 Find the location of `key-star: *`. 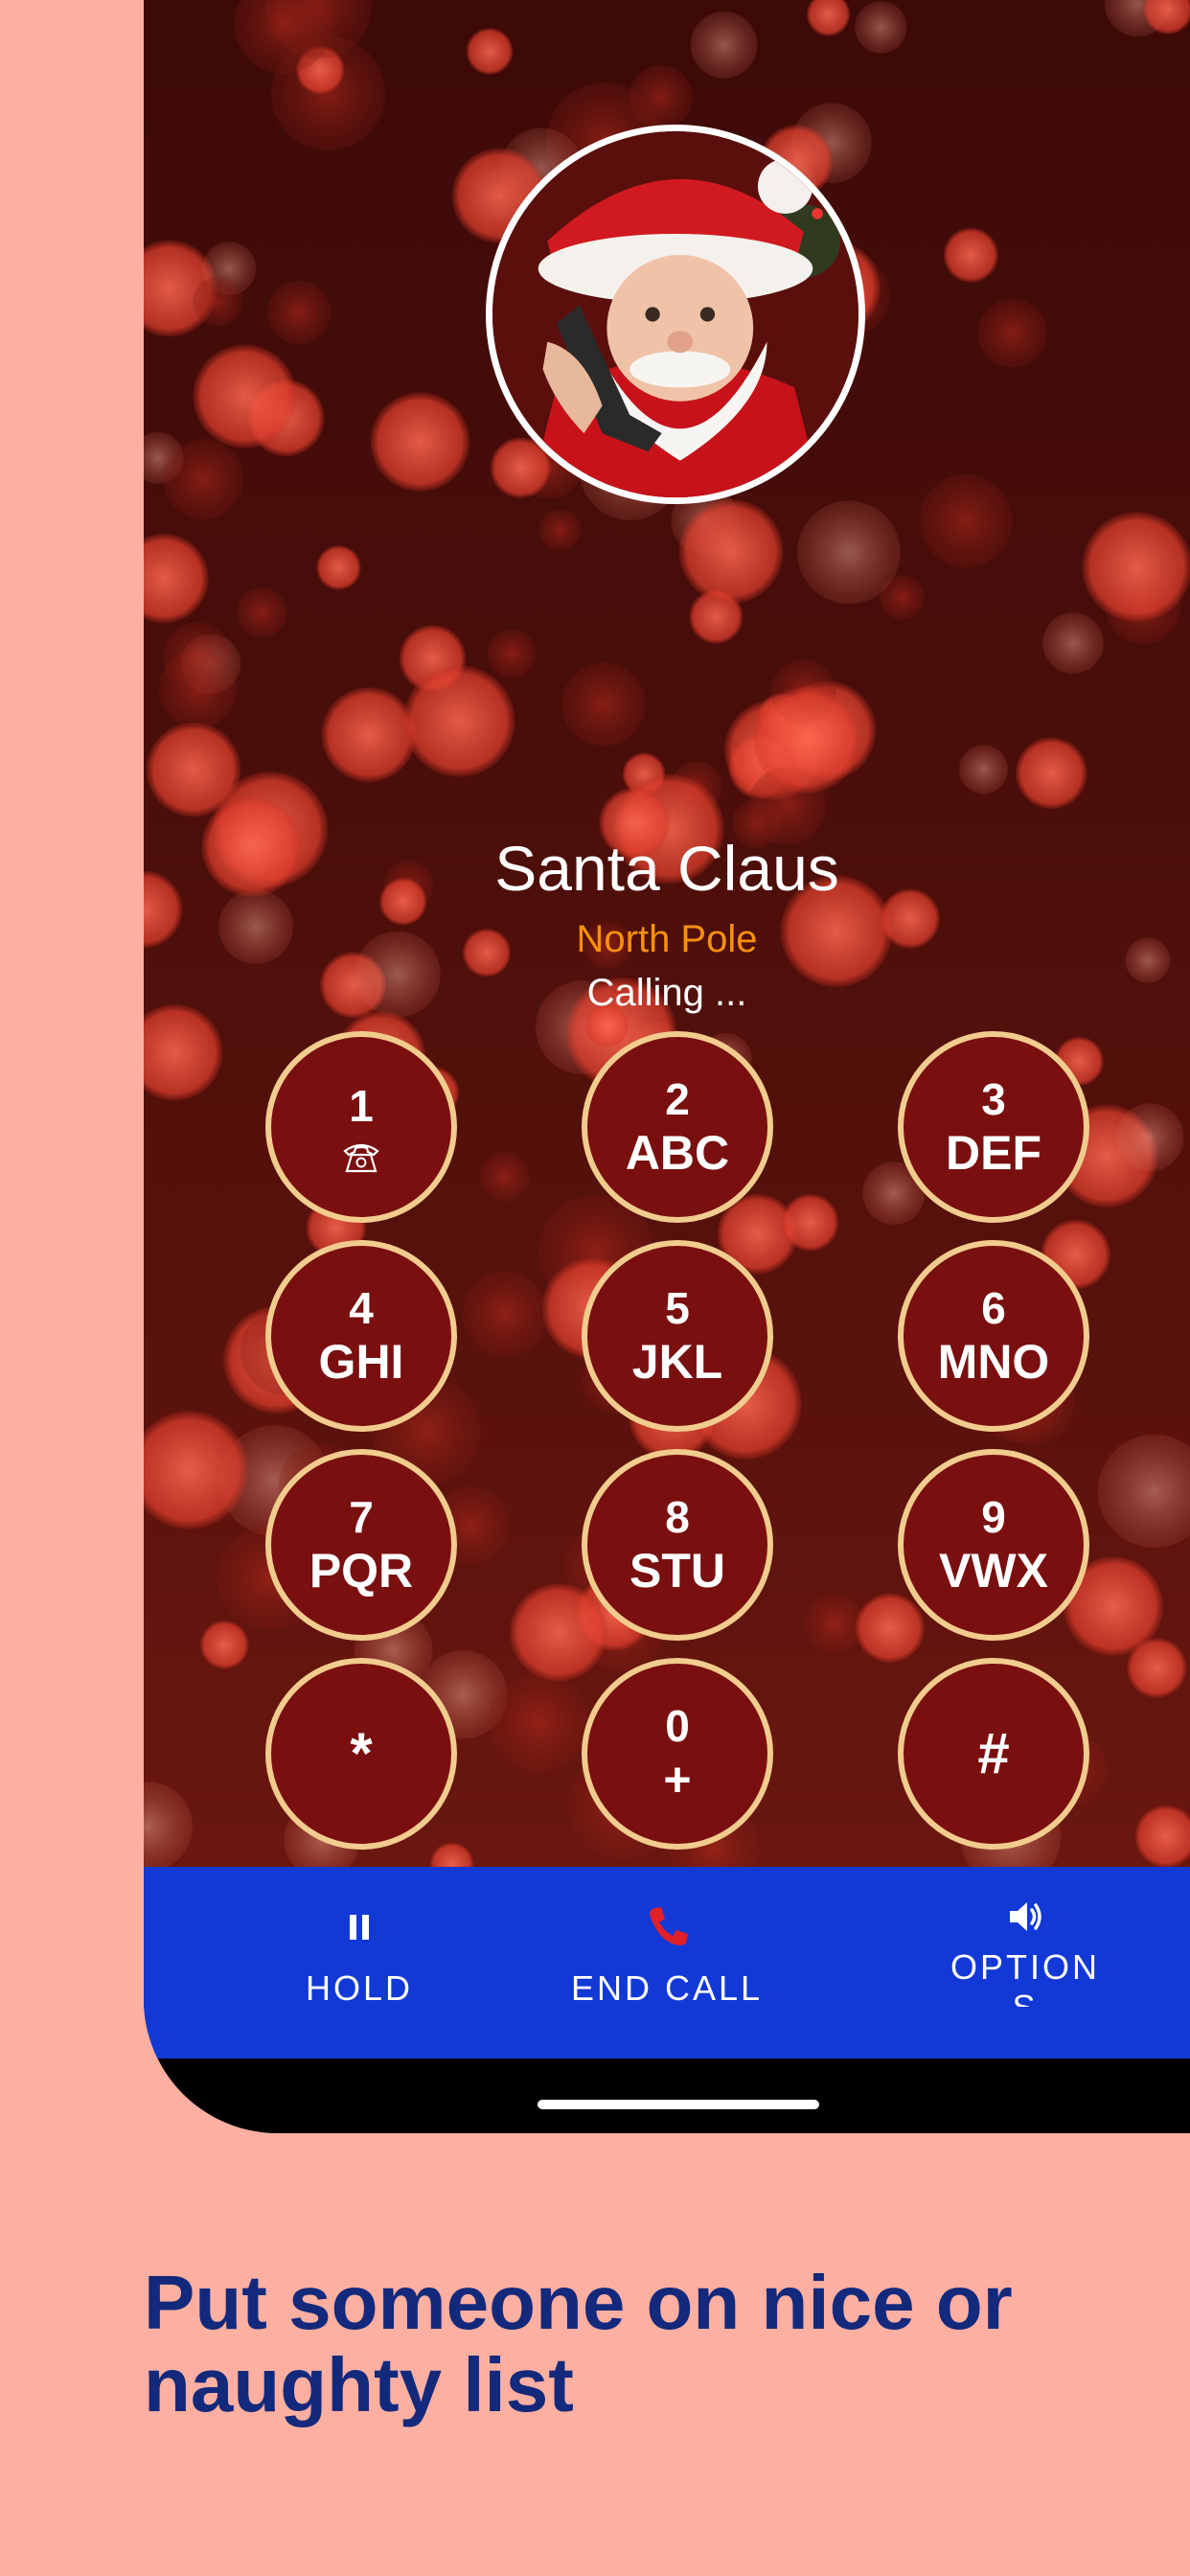

key-star: * is located at coordinates (361, 1754).